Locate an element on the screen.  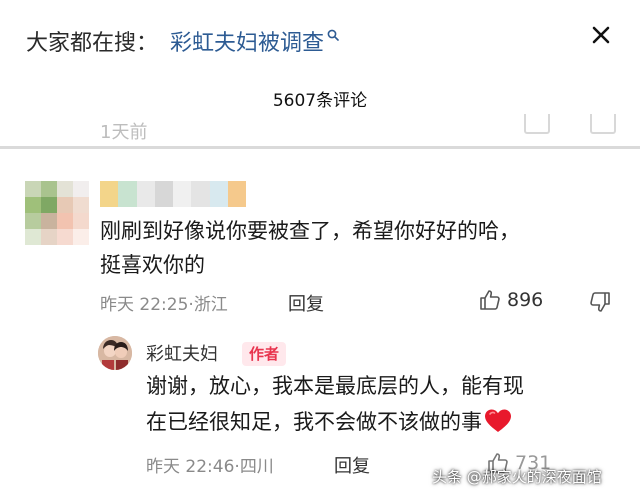
search-suggestion-bar: 大家都在搜： 彩虹夫妇被调查 is located at coordinates (182, 41).